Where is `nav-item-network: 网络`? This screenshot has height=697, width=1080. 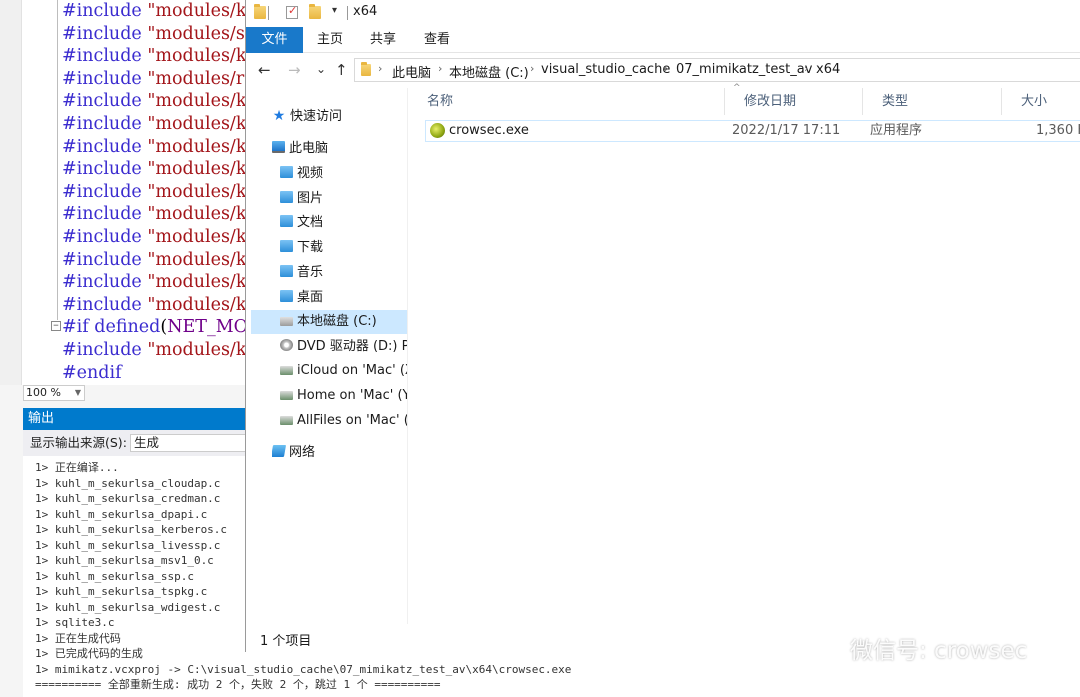 nav-item-network: 网络 is located at coordinates (293, 453).